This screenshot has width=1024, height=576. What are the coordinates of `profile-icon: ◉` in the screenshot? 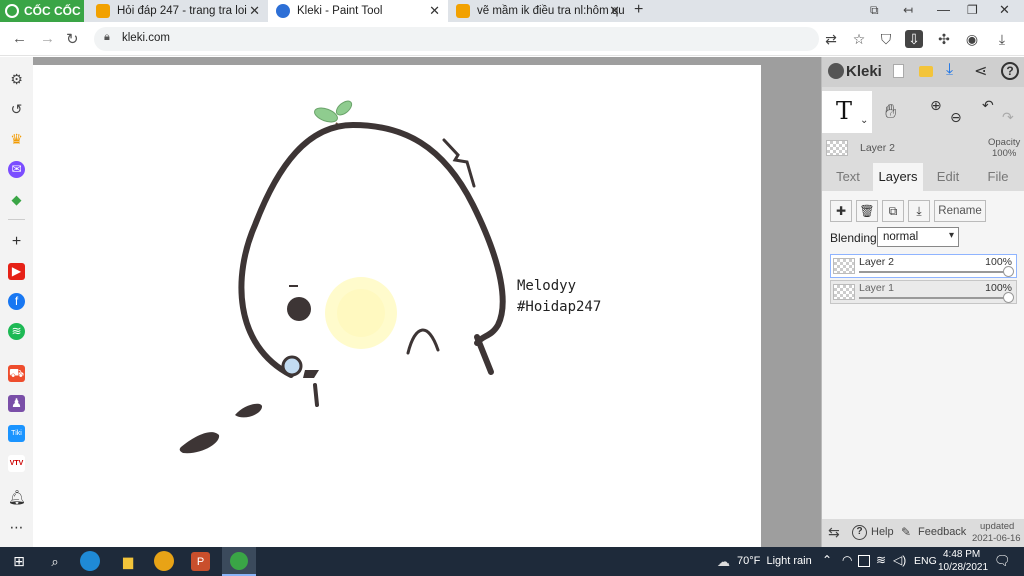 It's located at (972, 39).